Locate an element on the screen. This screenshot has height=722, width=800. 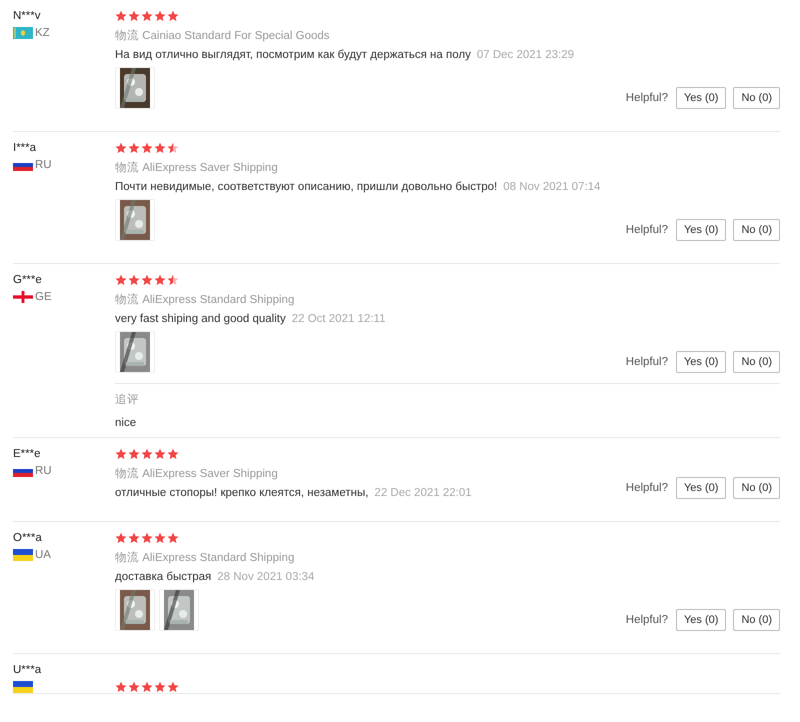
followup-label: 追评 is located at coordinates (127, 399).